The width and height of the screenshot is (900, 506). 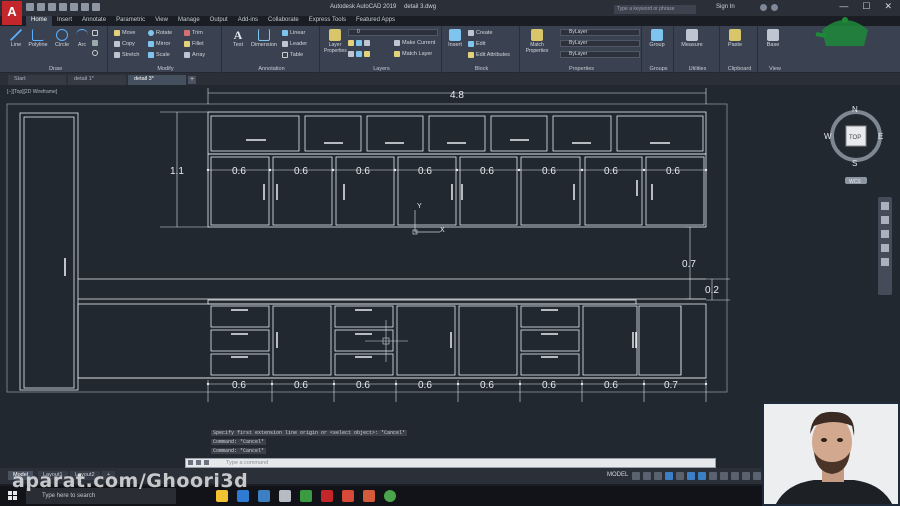 I want to click on layer-unisolate-icon, so click(x=359, y=54).